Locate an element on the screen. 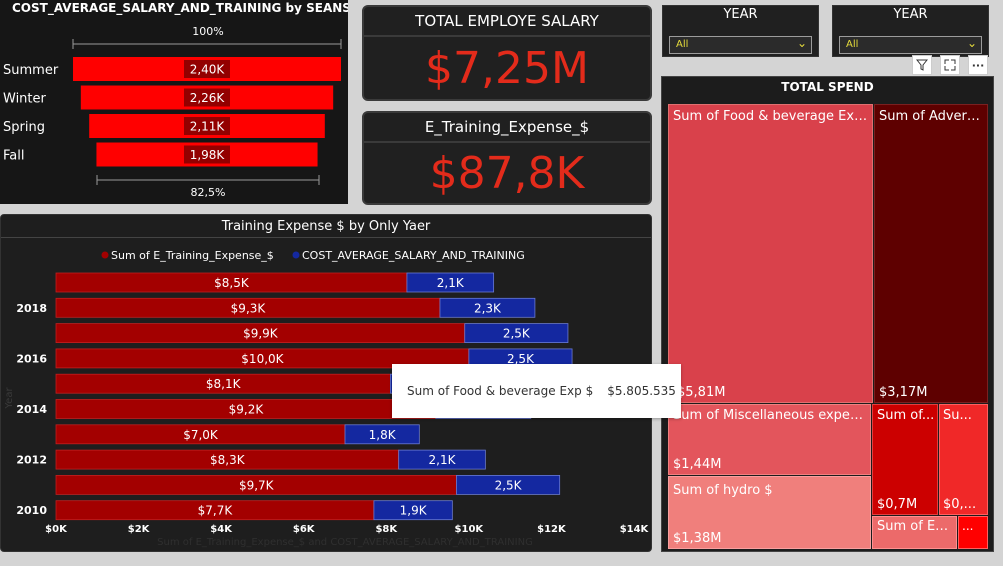 The image size is (1003, 566). treemap-tile-food: Sum of Food & beverage Exp $ $5,81M is located at coordinates (770, 253).